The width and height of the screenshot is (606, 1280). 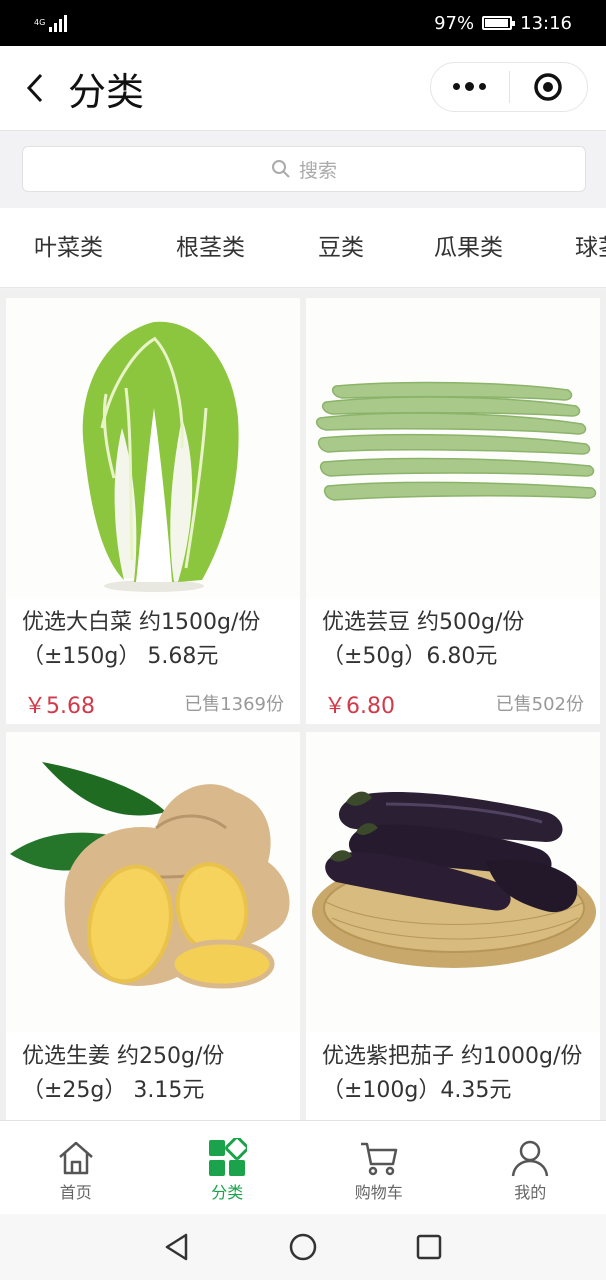 What do you see at coordinates (530, 1158) in the screenshot?
I see `user-icon` at bounding box center [530, 1158].